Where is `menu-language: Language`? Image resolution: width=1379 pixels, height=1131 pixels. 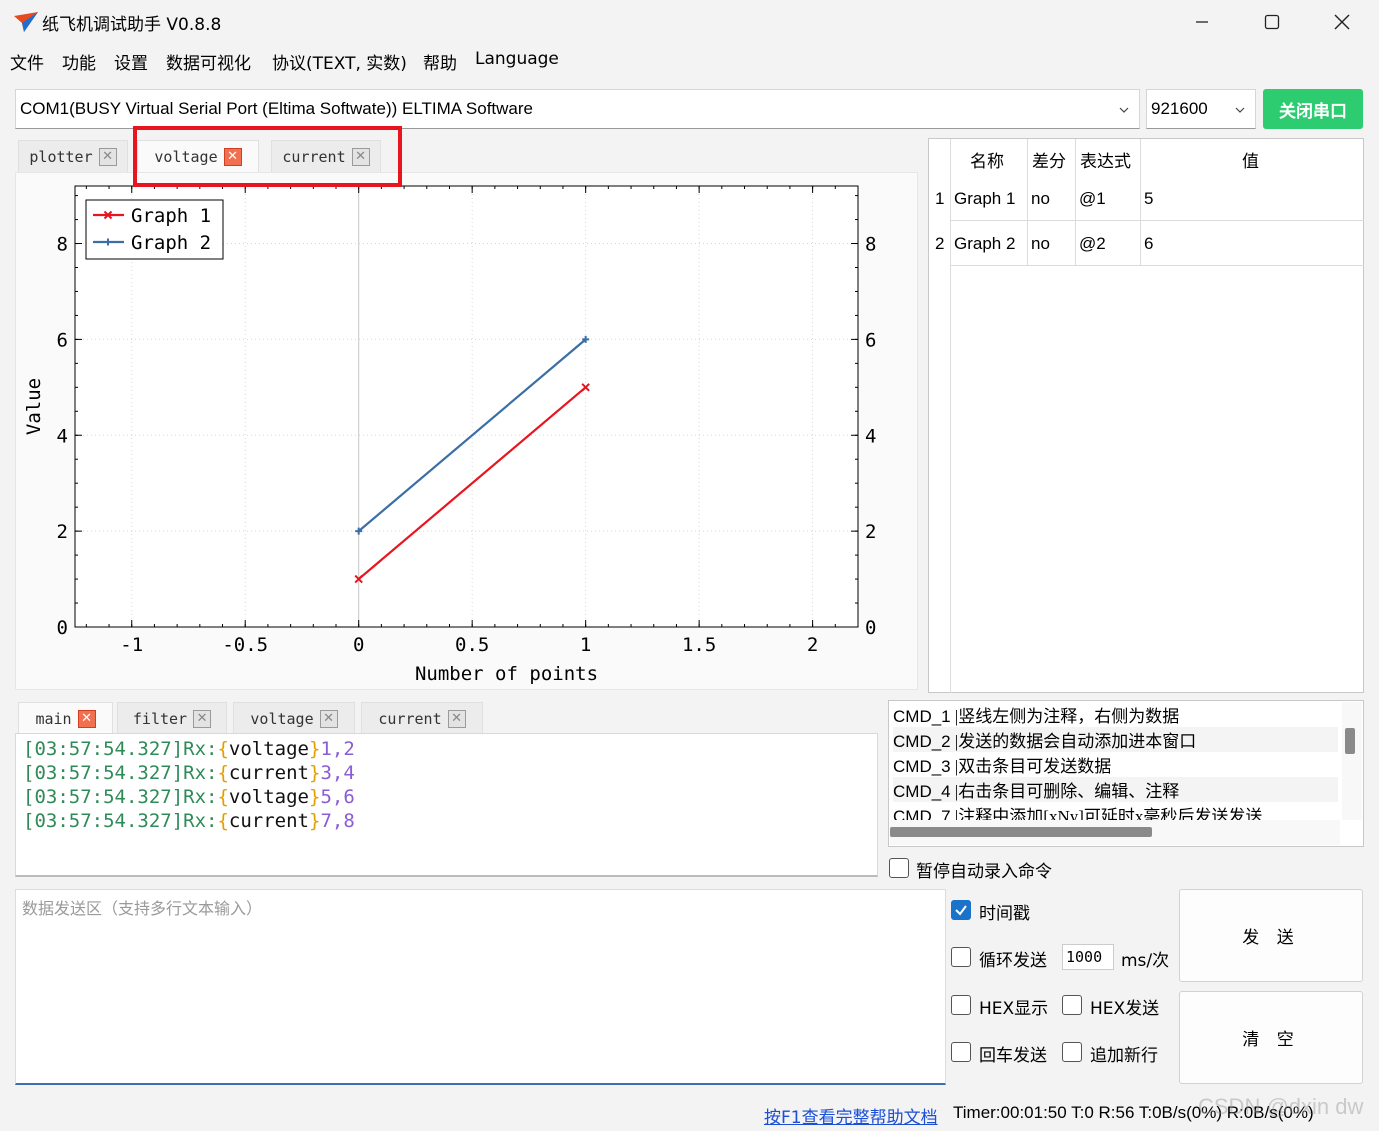
menu-language: Language is located at coordinates (517, 59).